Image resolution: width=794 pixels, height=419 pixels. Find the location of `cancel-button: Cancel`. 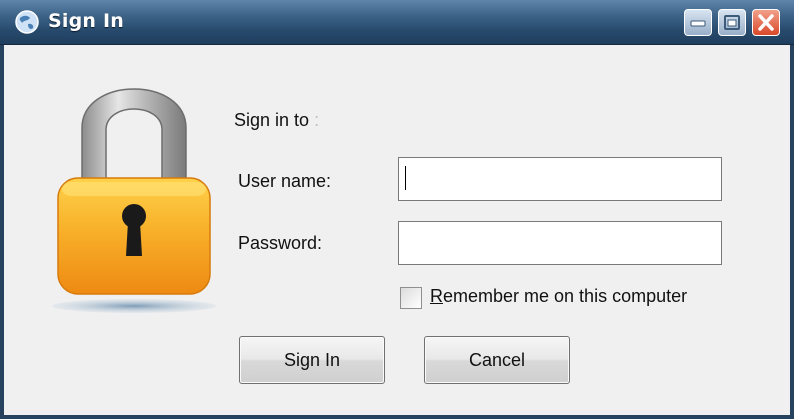

cancel-button: Cancel is located at coordinates (497, 360).